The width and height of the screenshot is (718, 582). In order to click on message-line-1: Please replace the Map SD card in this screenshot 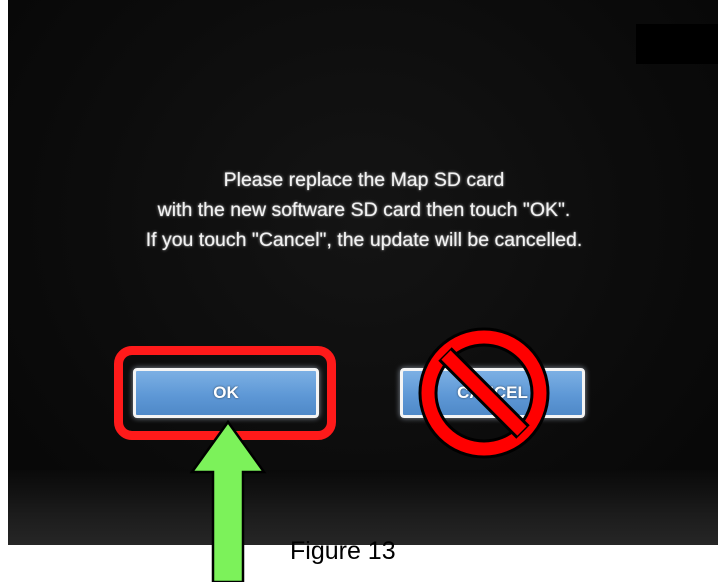, I will do `click(364, 180)`.